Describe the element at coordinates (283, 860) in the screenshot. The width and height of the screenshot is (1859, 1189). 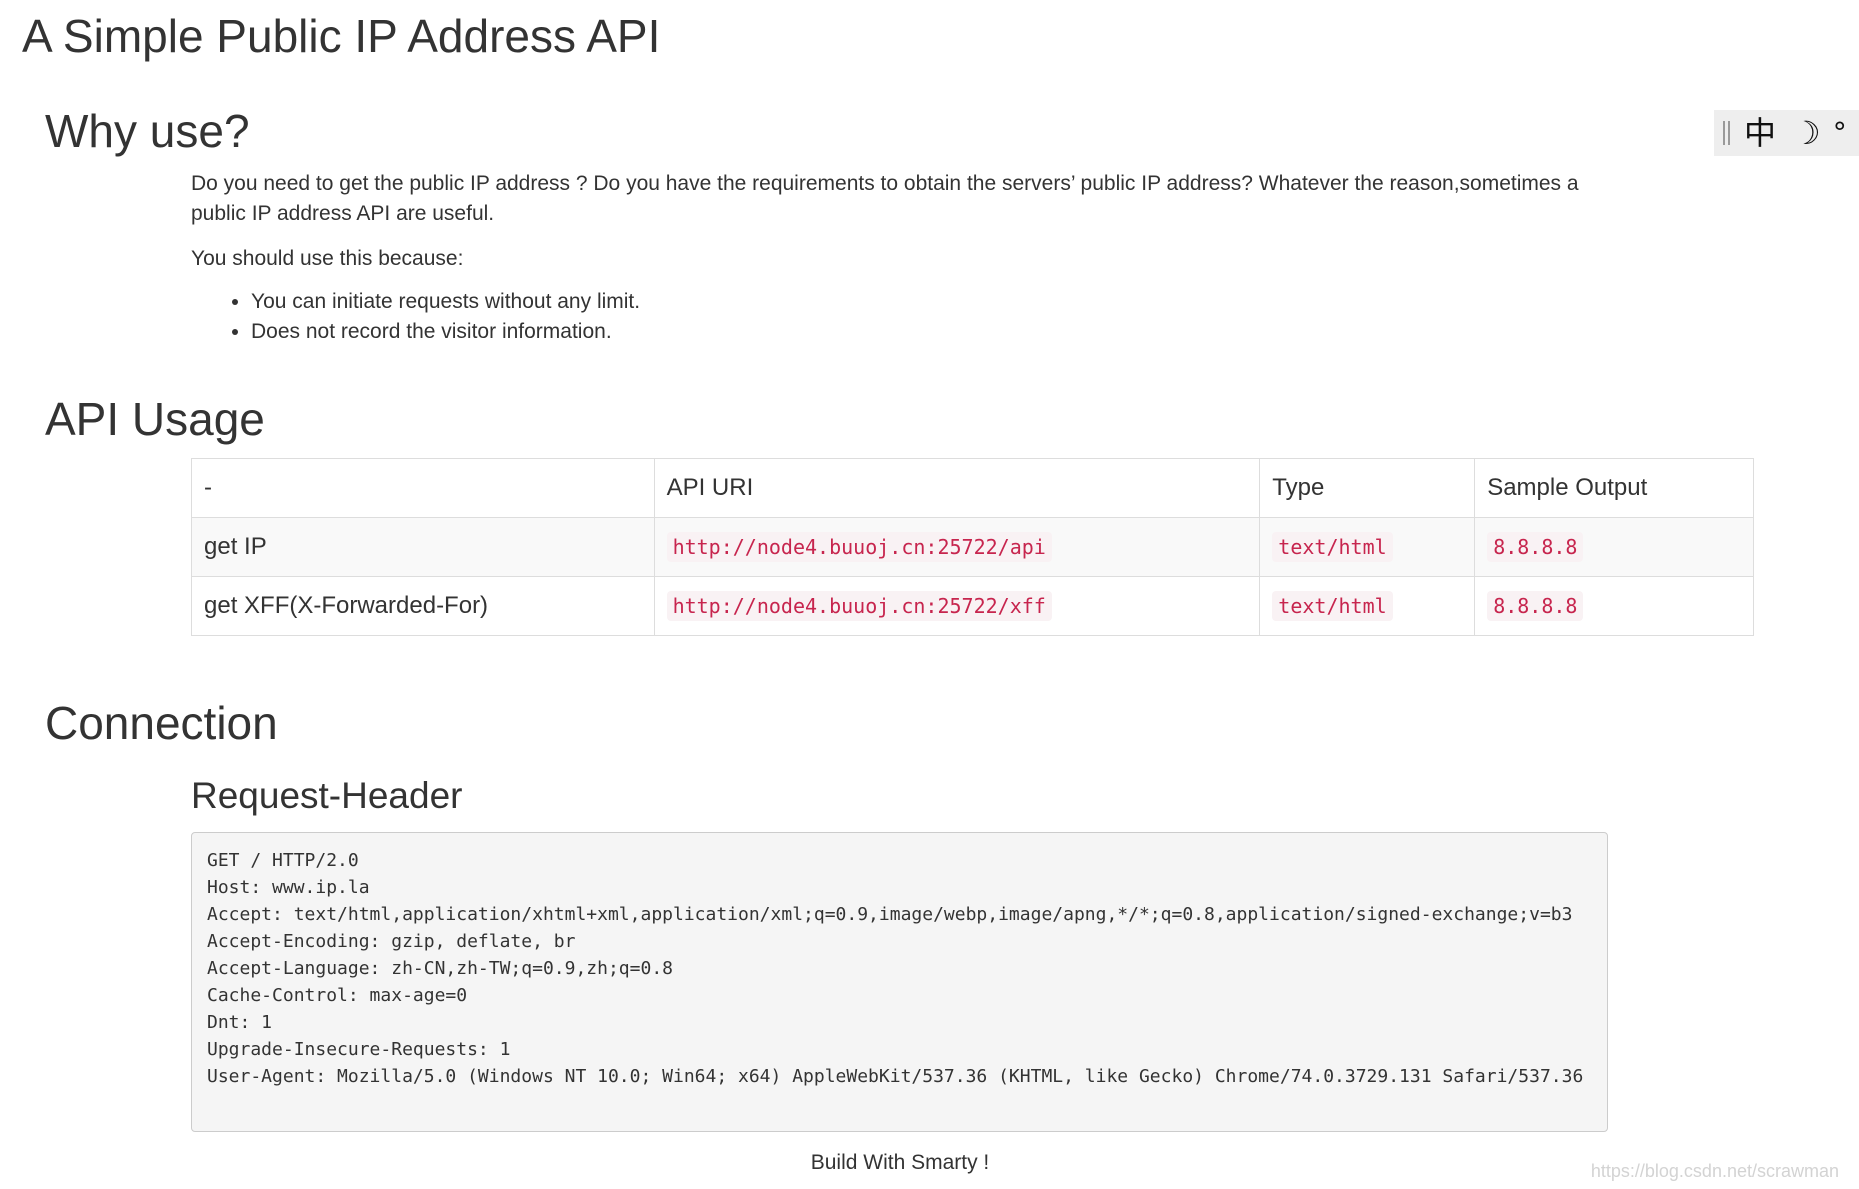
I see `header-line: GET / HTTP/2.0` at that location.